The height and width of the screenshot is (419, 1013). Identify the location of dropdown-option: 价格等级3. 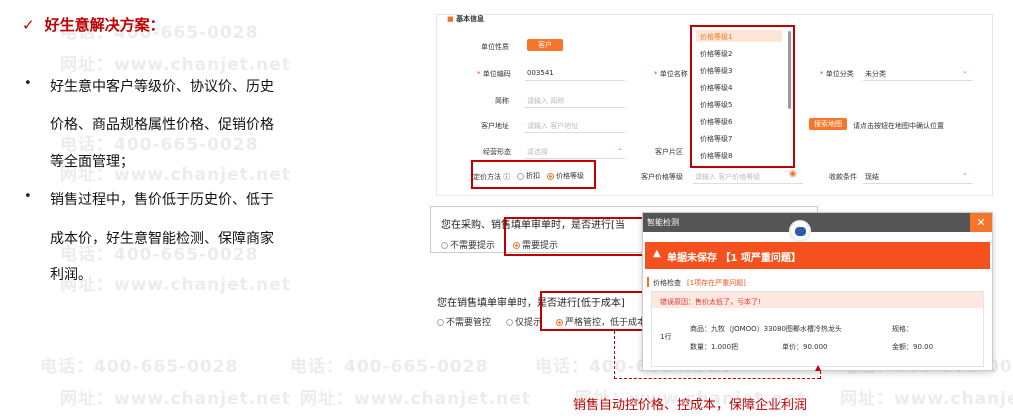
(716, 71).